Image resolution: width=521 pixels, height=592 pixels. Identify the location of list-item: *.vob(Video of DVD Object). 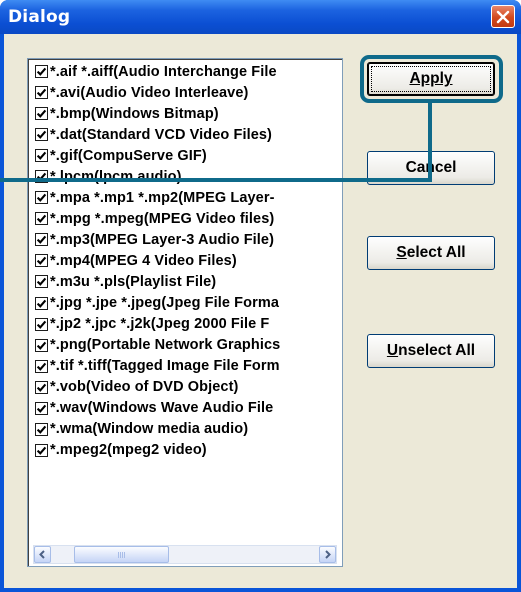
(188, 387).